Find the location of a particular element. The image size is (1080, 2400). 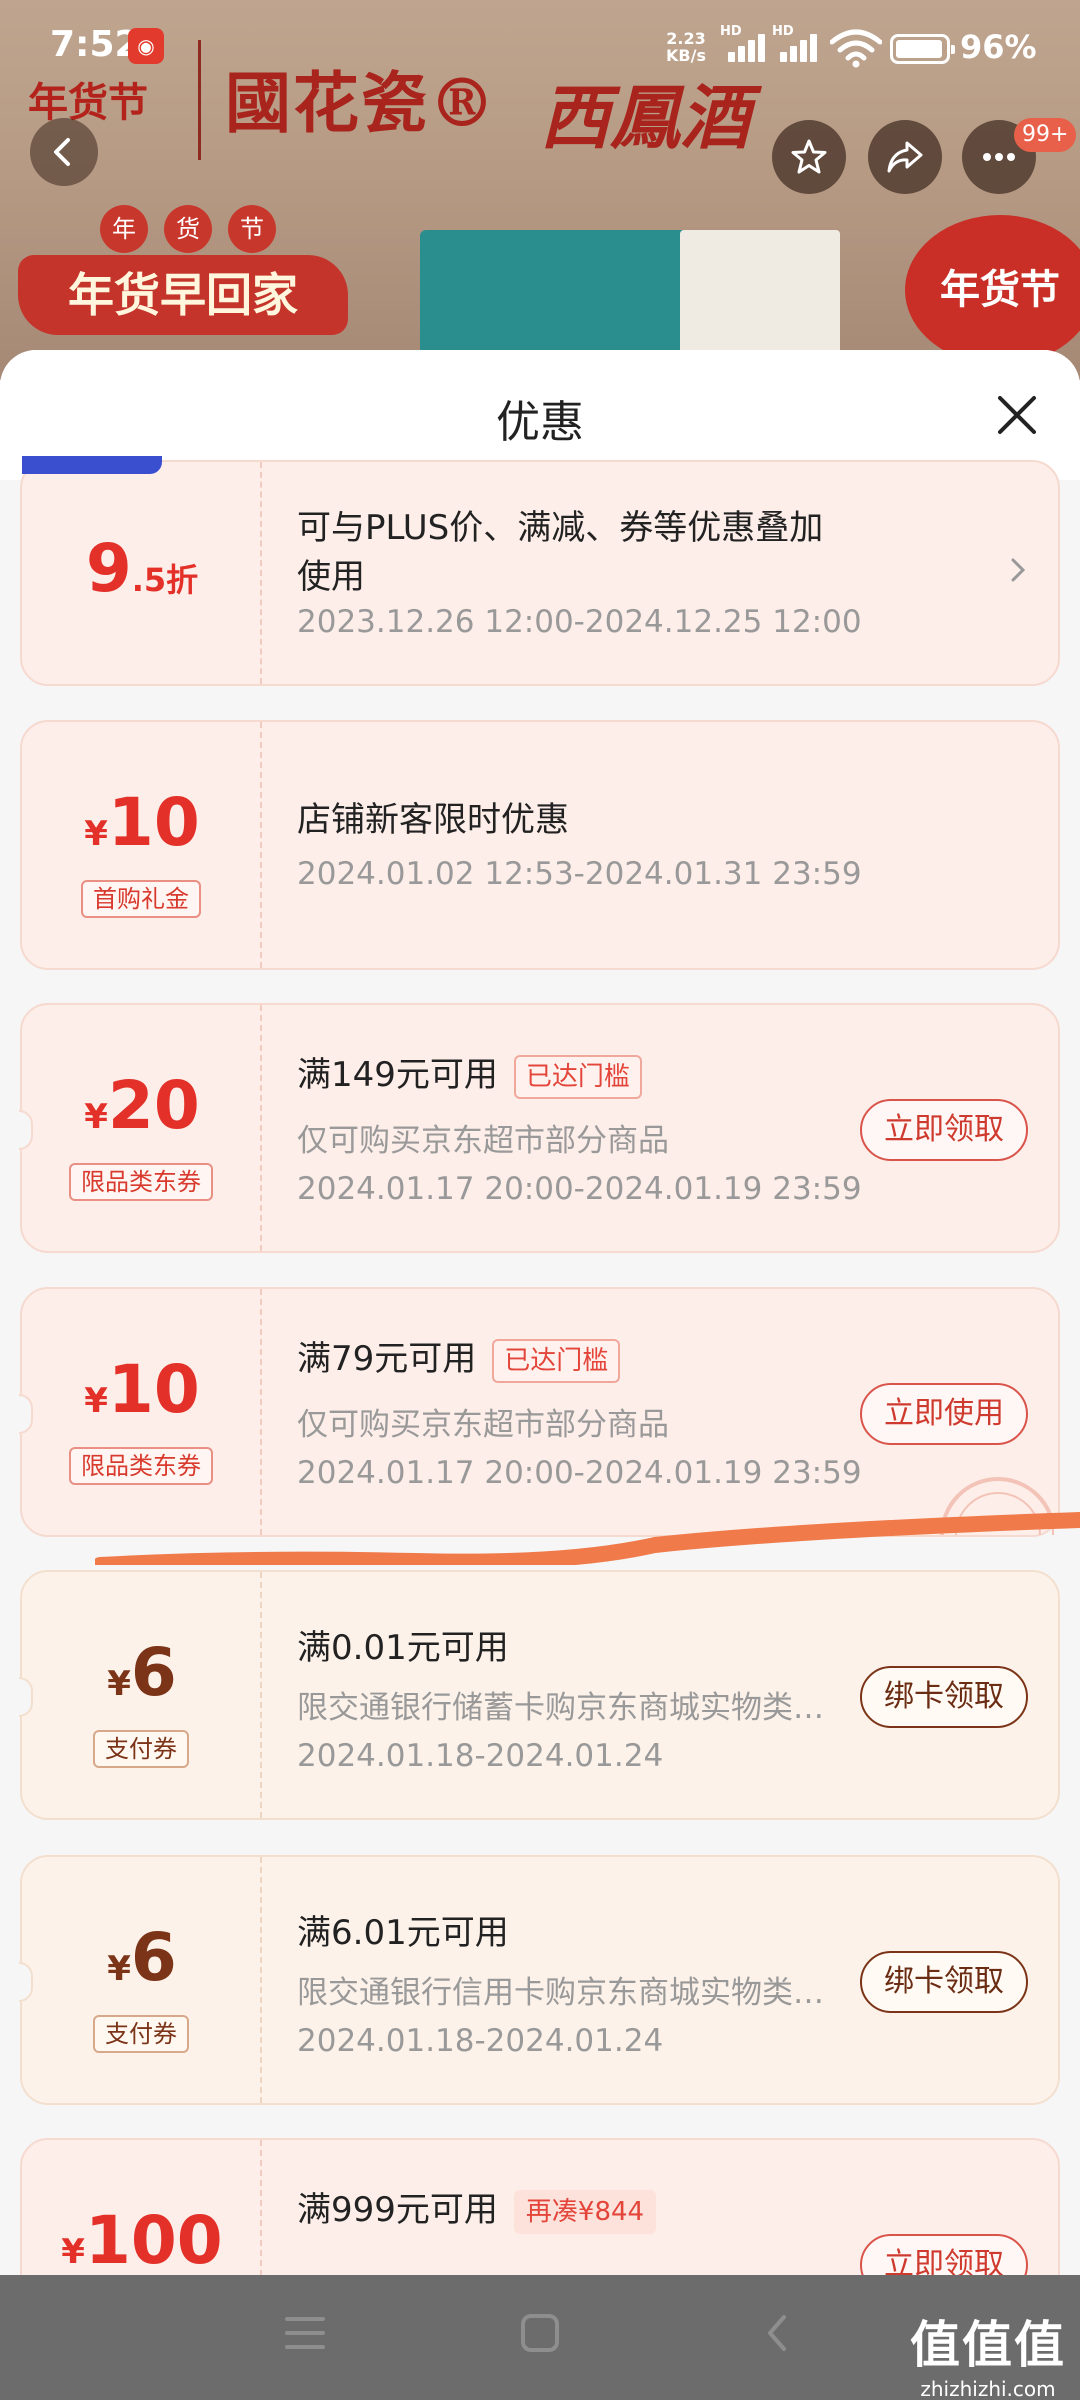

system-nav-bar: 值值值 zhizhizhi.com is located at coordinates (540, 2337).